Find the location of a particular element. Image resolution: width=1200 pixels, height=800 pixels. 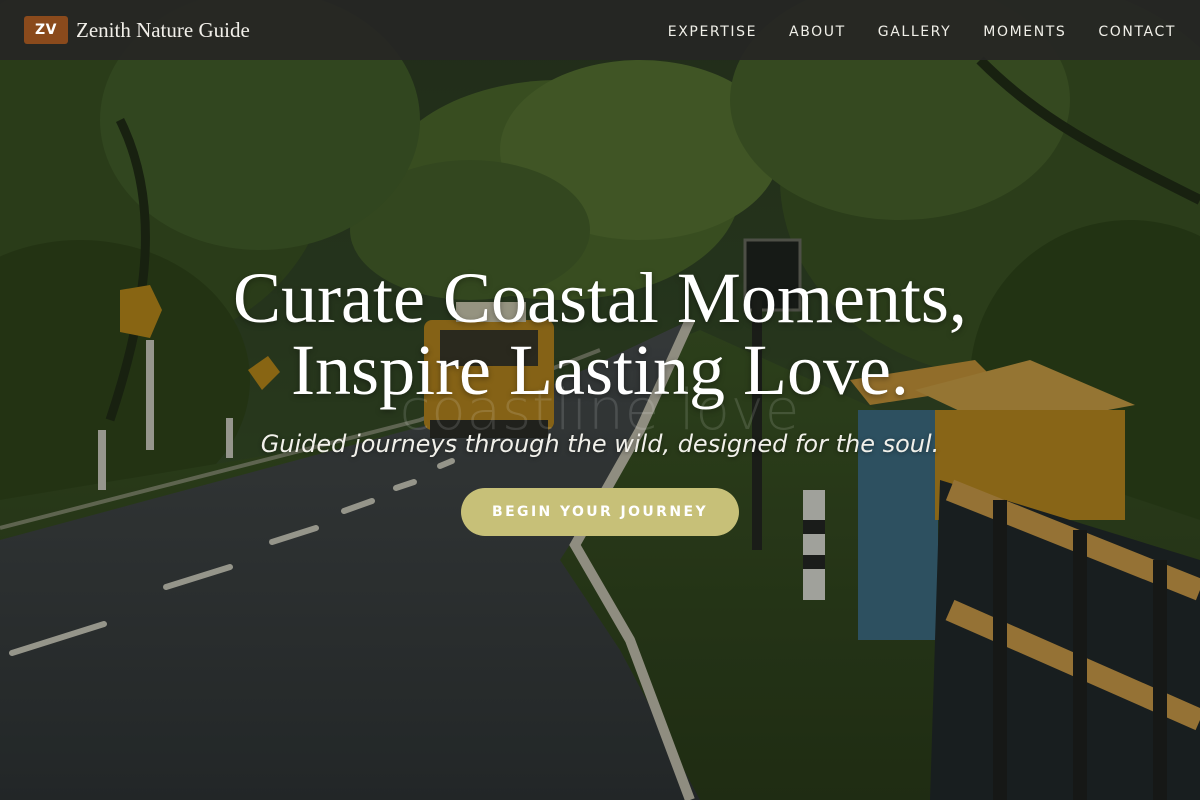

nav-link-contact: CONTACT is located at coordinates (1137, 32).